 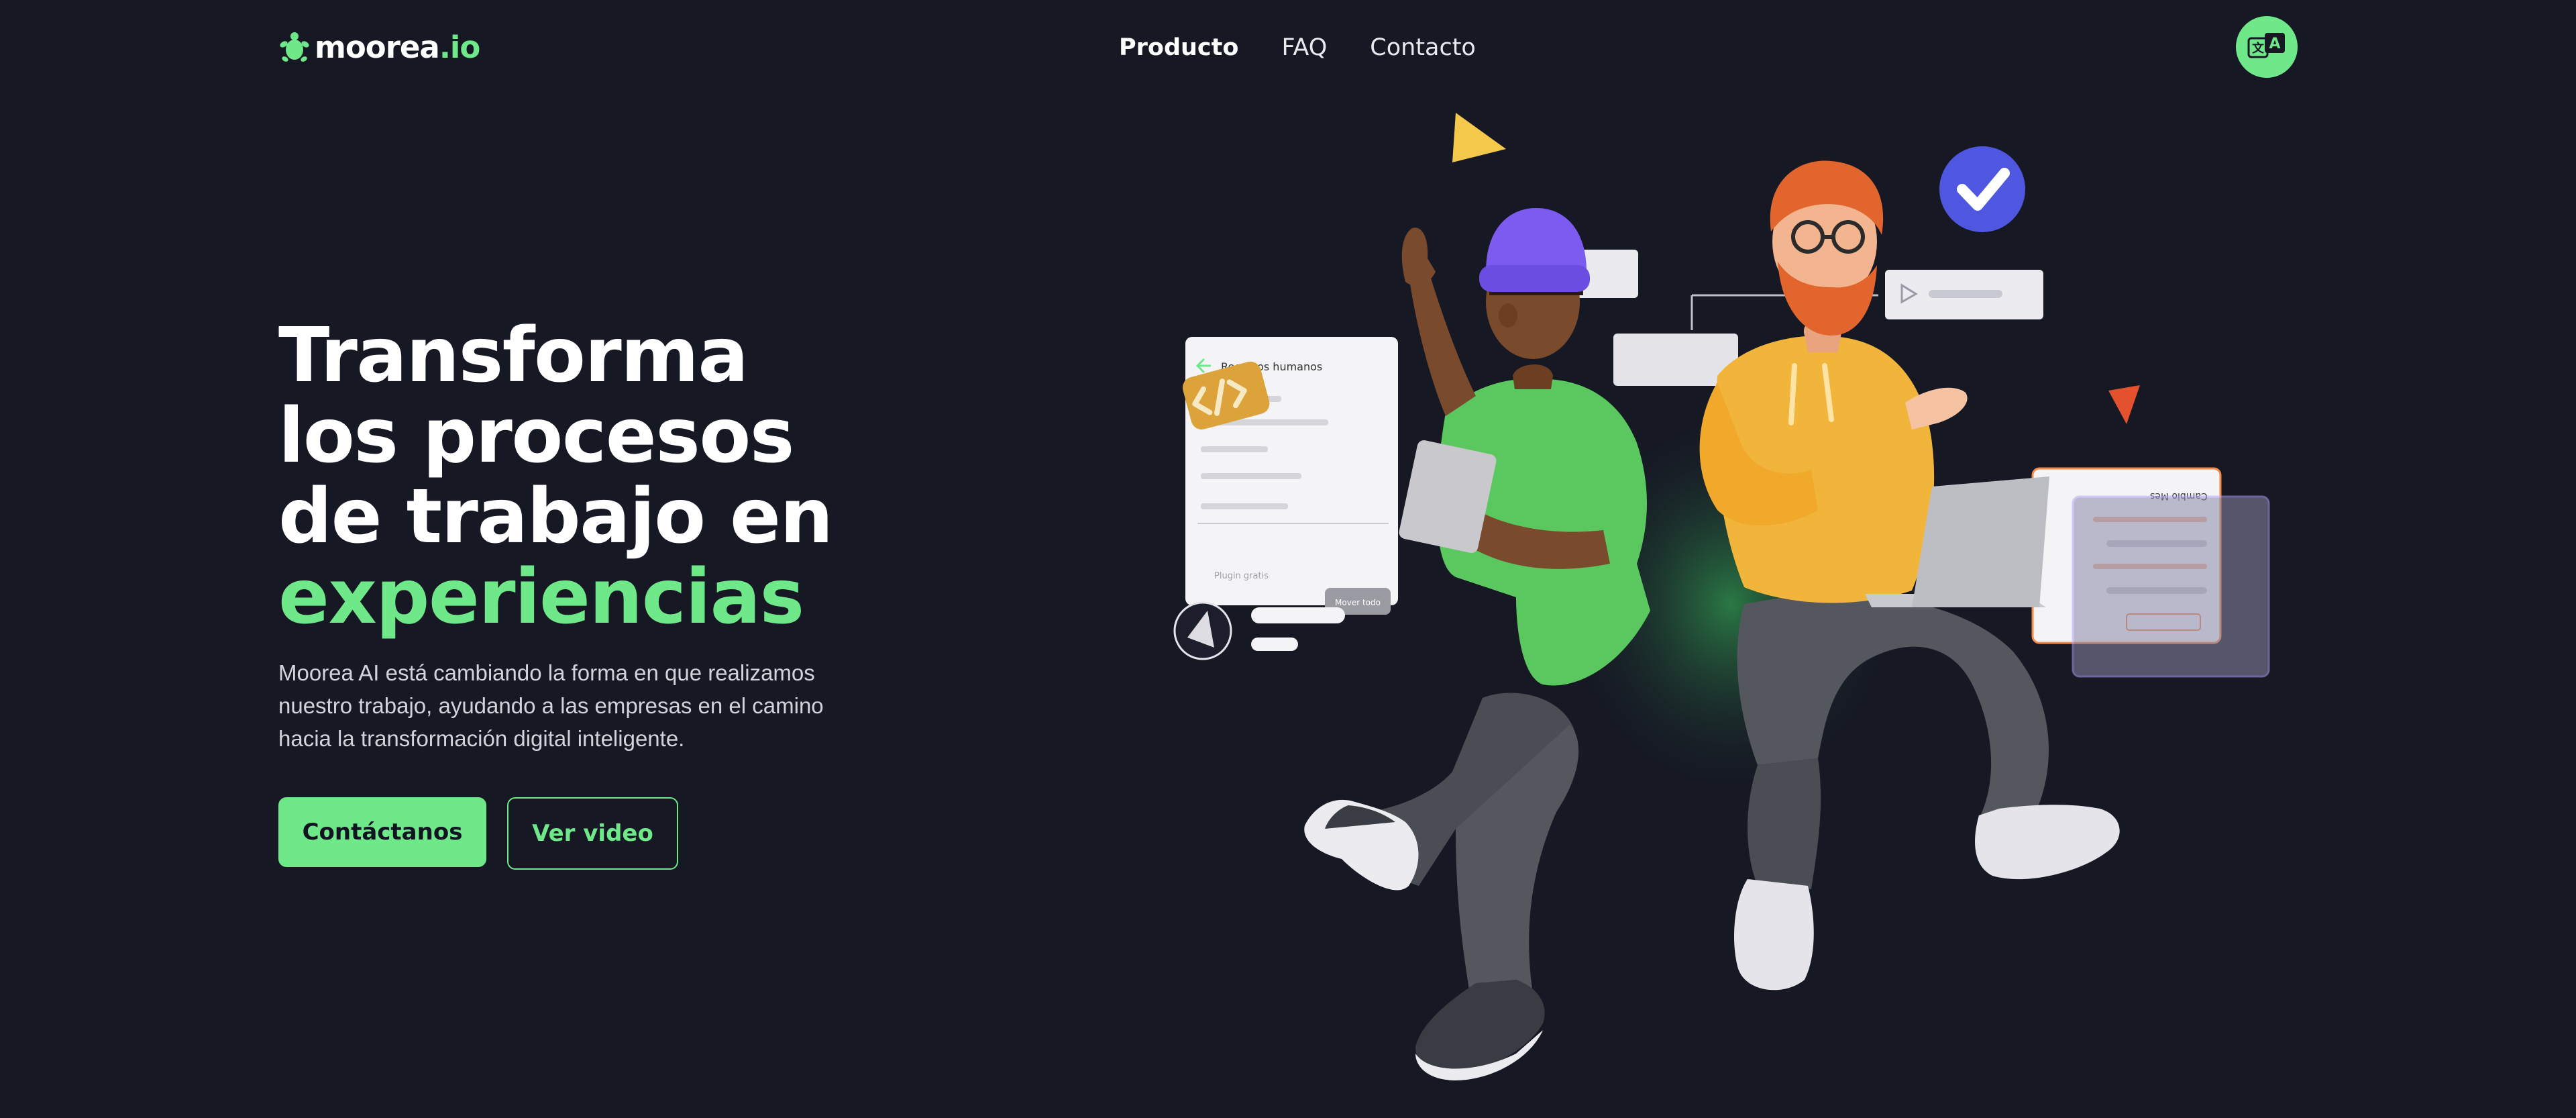 What do you see at coordinates (294, 47) in the screenshot?
I see `turtle-logo-icon` at bounding box center [294, 47].